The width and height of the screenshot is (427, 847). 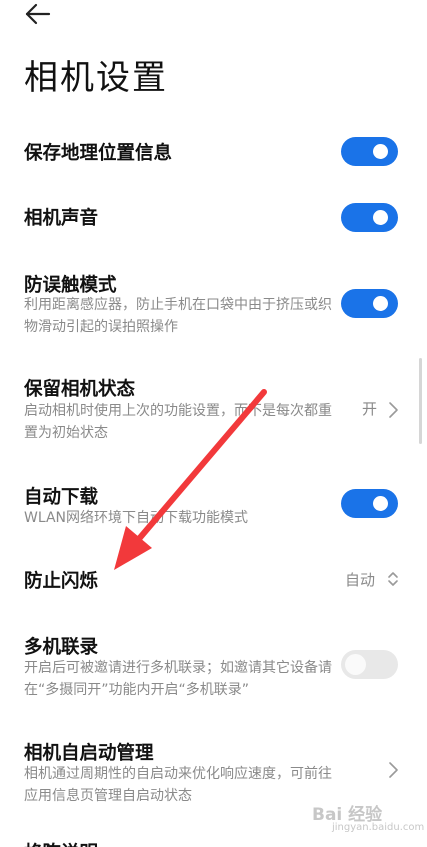 I want to click on setting-title: 防止闪烁, so click(x=61, y=581).